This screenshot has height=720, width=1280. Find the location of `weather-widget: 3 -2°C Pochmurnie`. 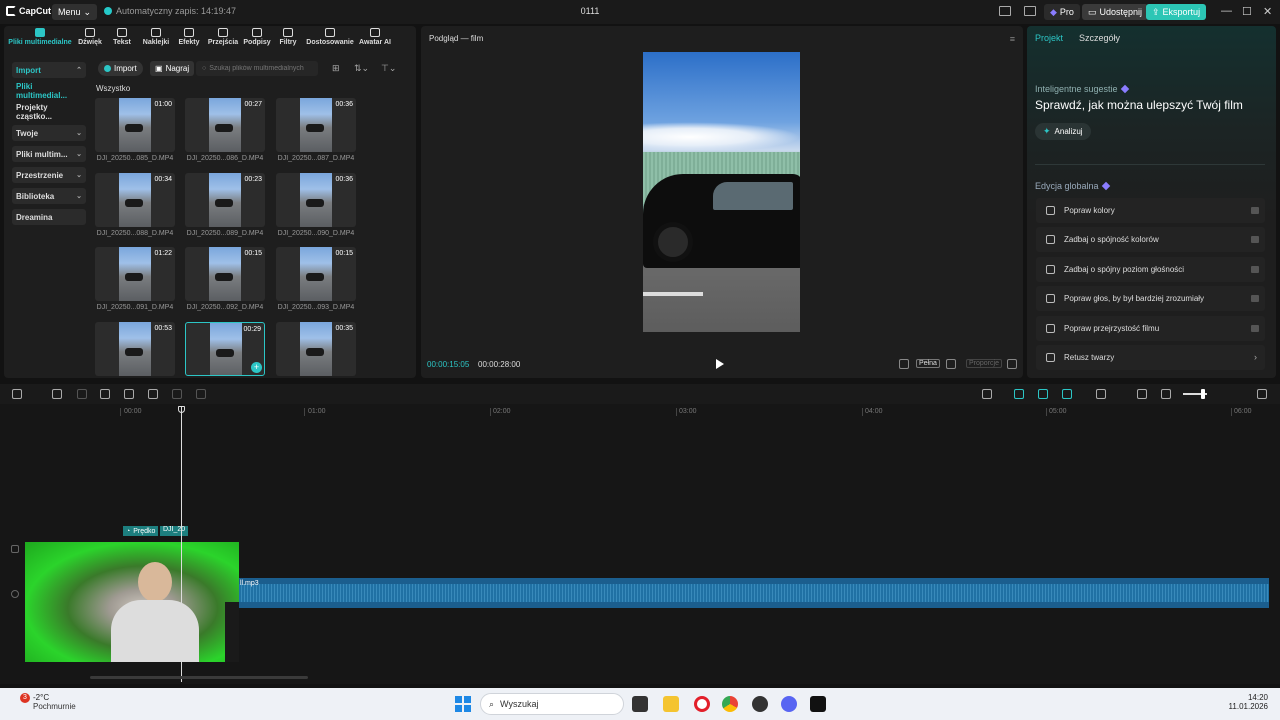

weather-widget: 3 -2°C Pochmurnie is located at coordinates (43, 702).